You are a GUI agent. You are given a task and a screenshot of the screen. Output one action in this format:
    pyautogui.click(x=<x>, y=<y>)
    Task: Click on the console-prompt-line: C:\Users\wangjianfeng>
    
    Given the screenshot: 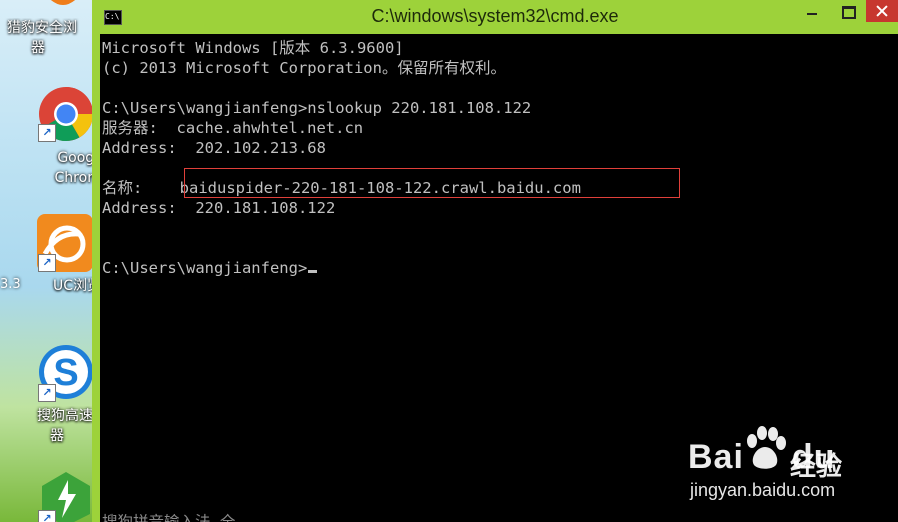 What is the action you would take?
    pyautogui.click(x=210, y=268)
    